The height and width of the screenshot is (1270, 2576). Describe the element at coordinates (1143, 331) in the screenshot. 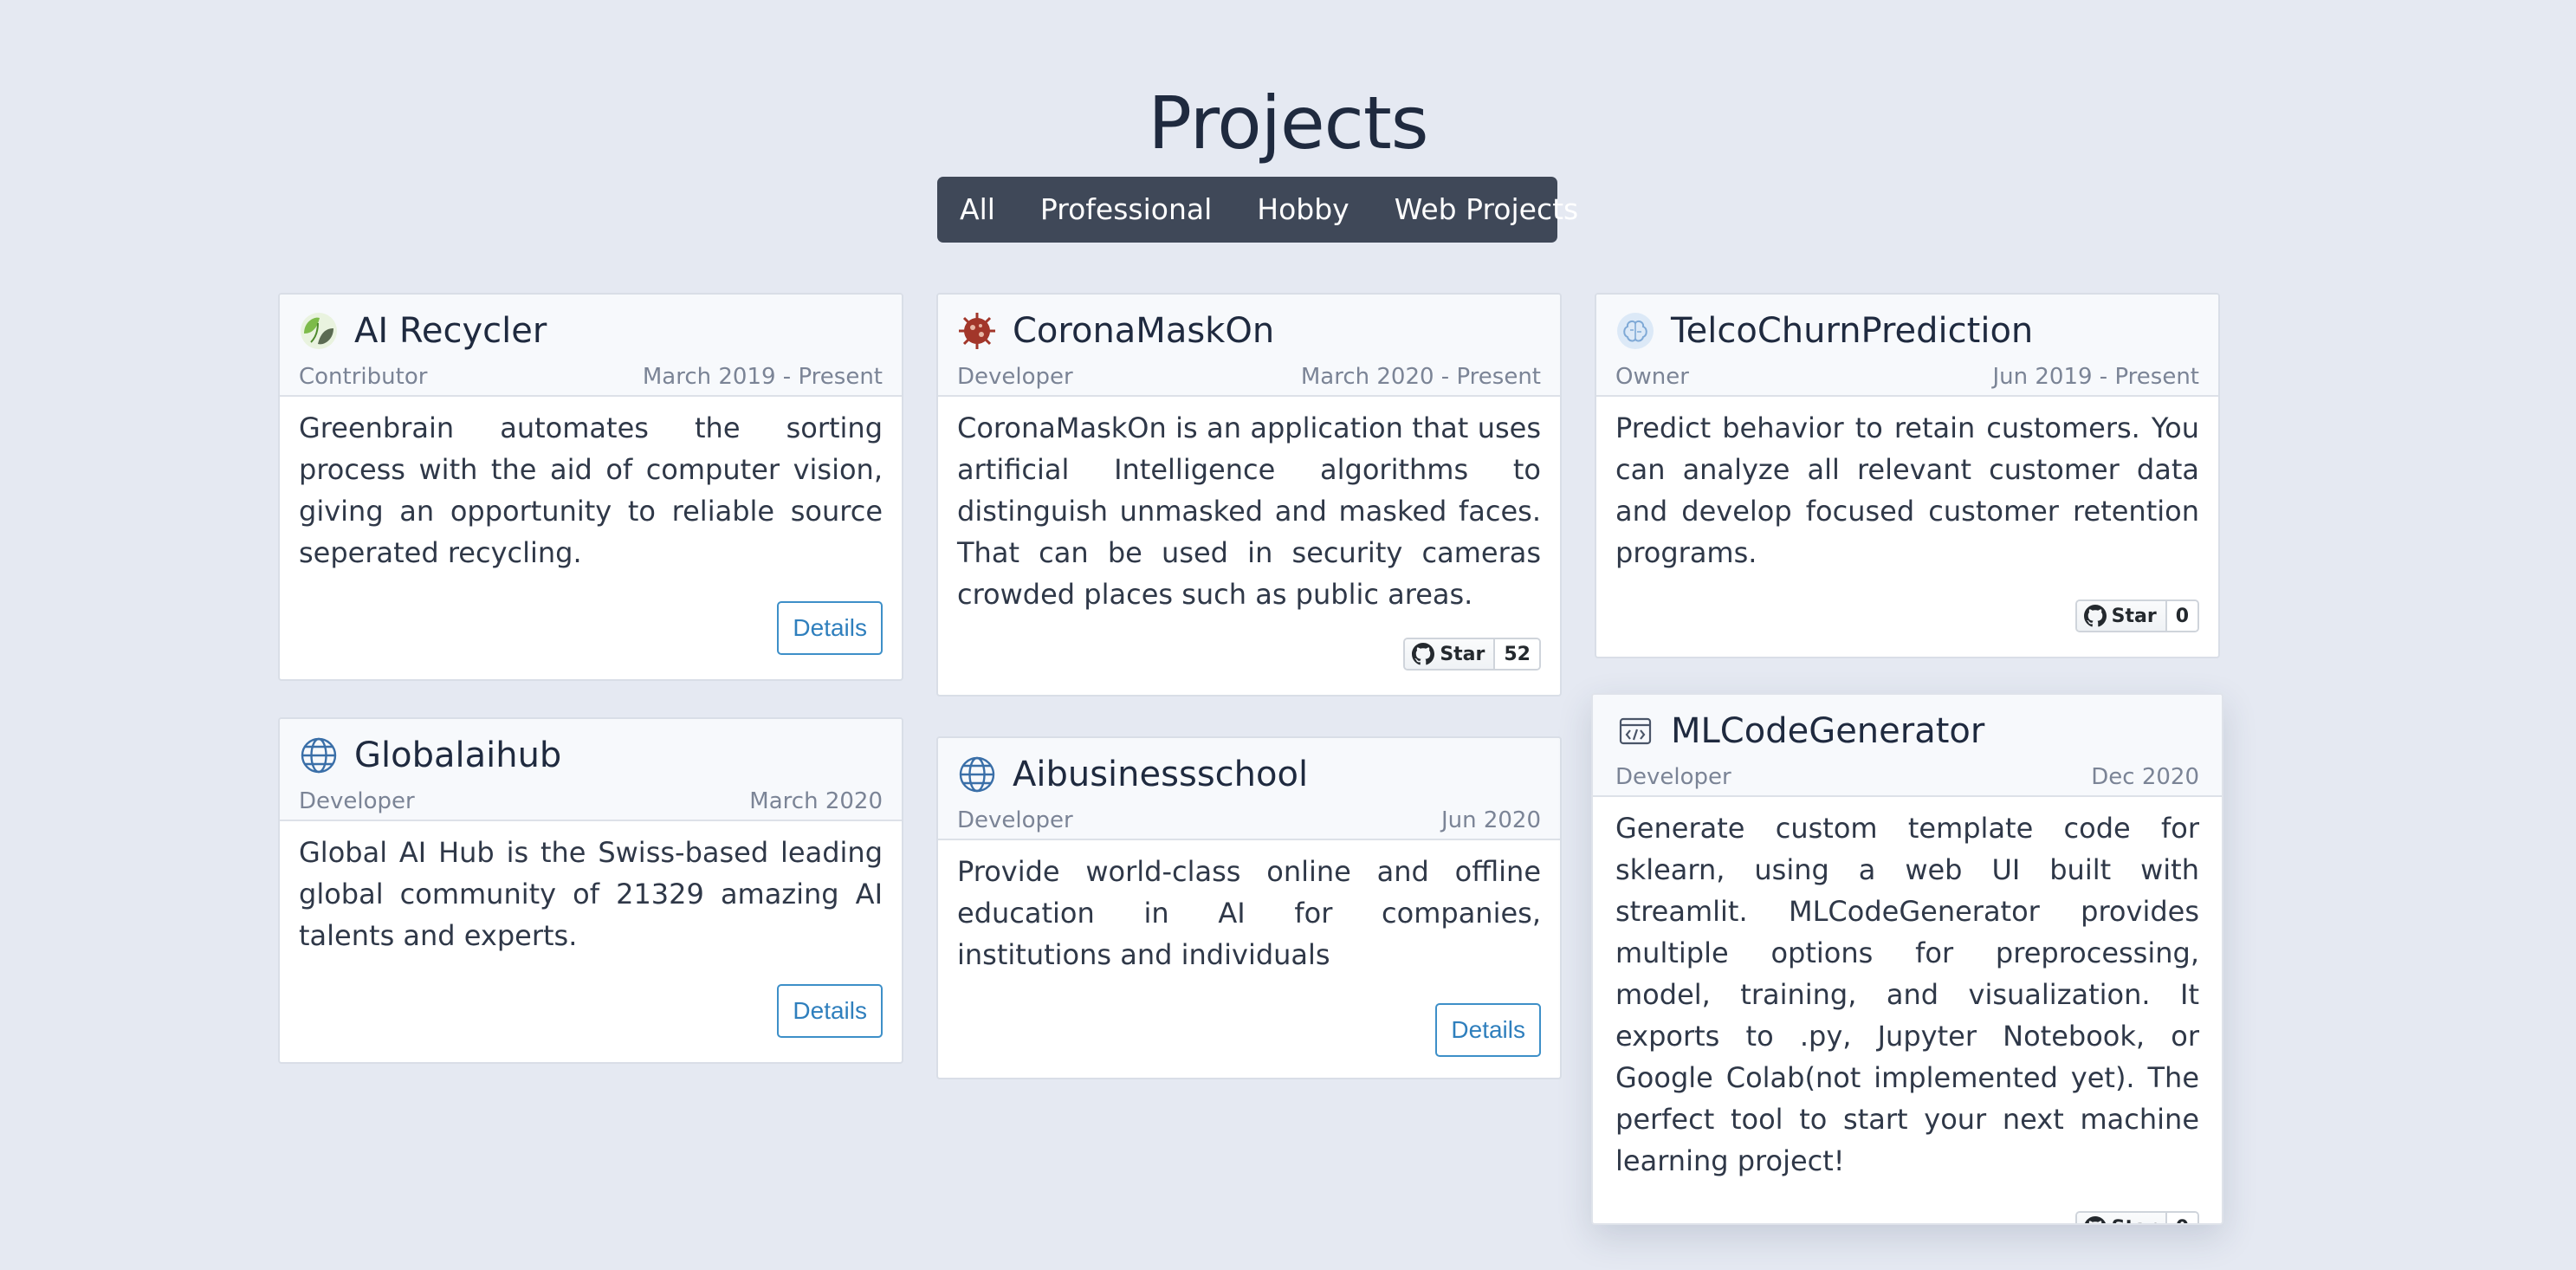

I see `card-title: CoronaMaskOn` at that location.